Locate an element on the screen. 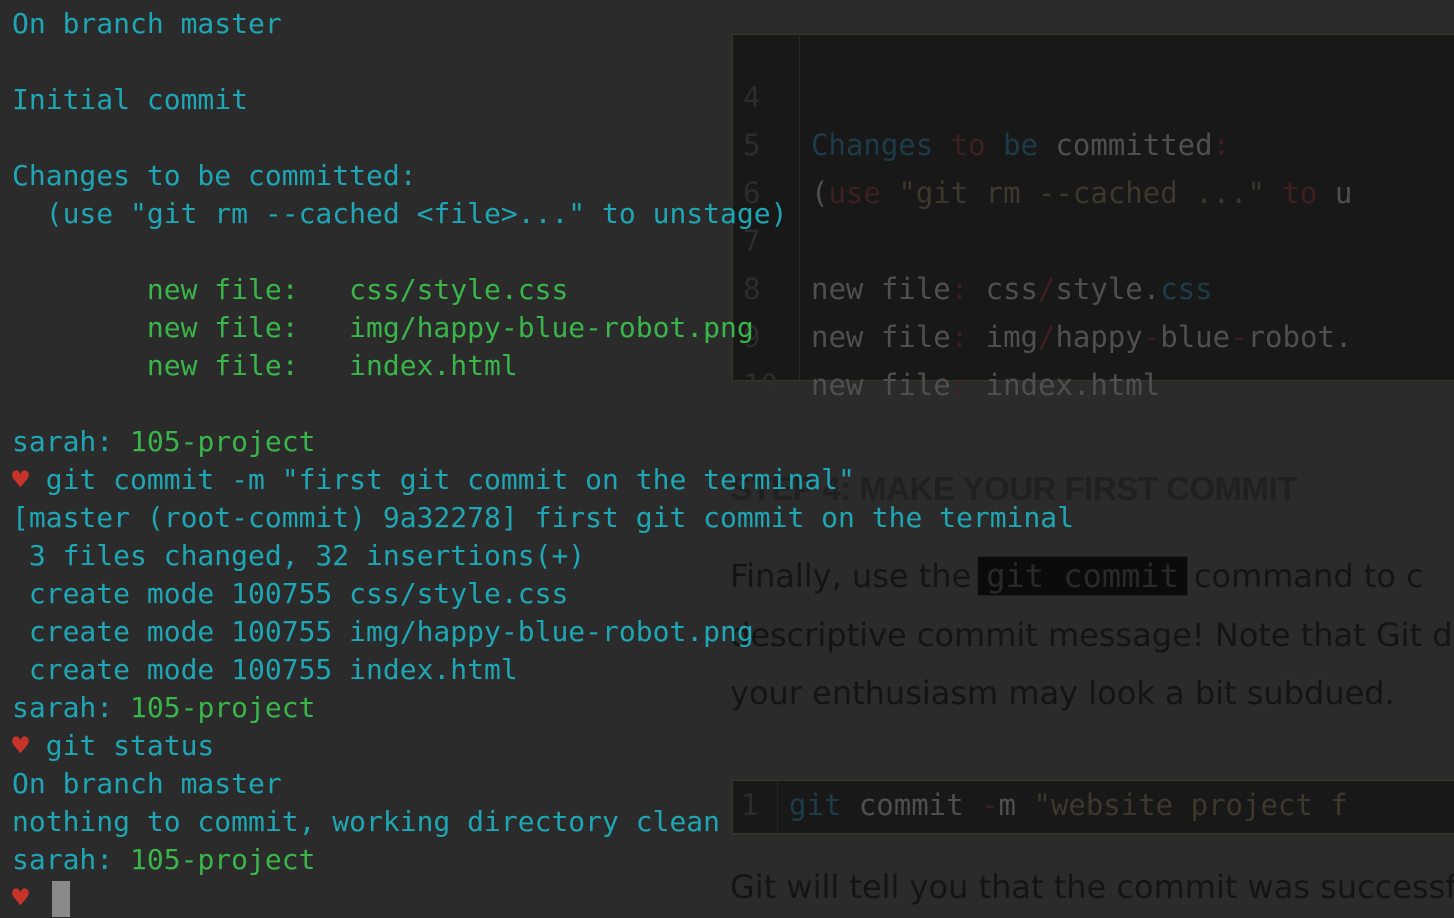 The height and width of the screenshot is (918, 1454). terminal-text: new file: img/happy-blue-robot.png is located at coordinates (383, 327).